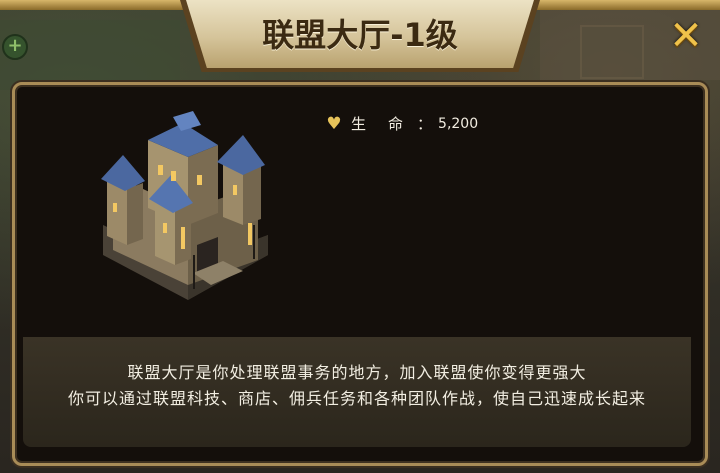 Image resolution: width=720 pixels, height=473 pixels. Describe the element at coordinates (612, 52) in the screenshot. I see `map-building-outline` at that location.